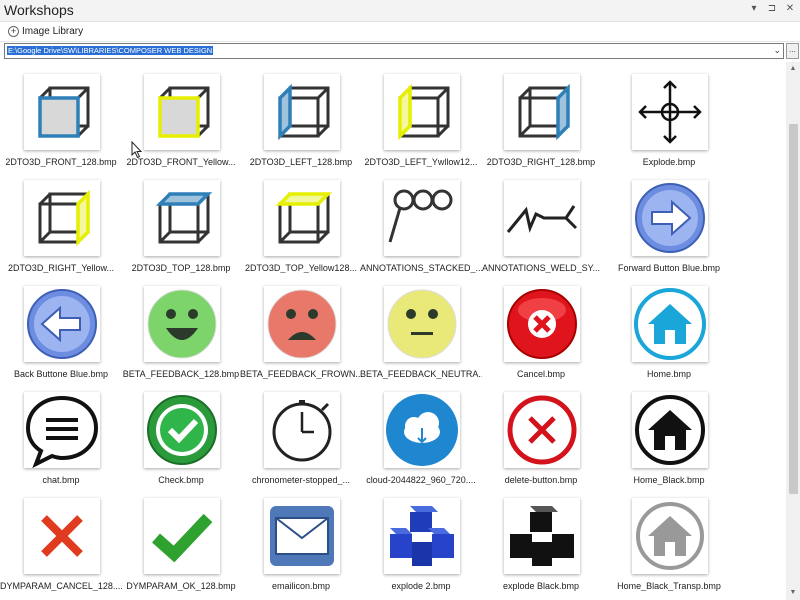 The image size is (800, 600). I want to click on chat-bubble-icon, so click(62, 430).